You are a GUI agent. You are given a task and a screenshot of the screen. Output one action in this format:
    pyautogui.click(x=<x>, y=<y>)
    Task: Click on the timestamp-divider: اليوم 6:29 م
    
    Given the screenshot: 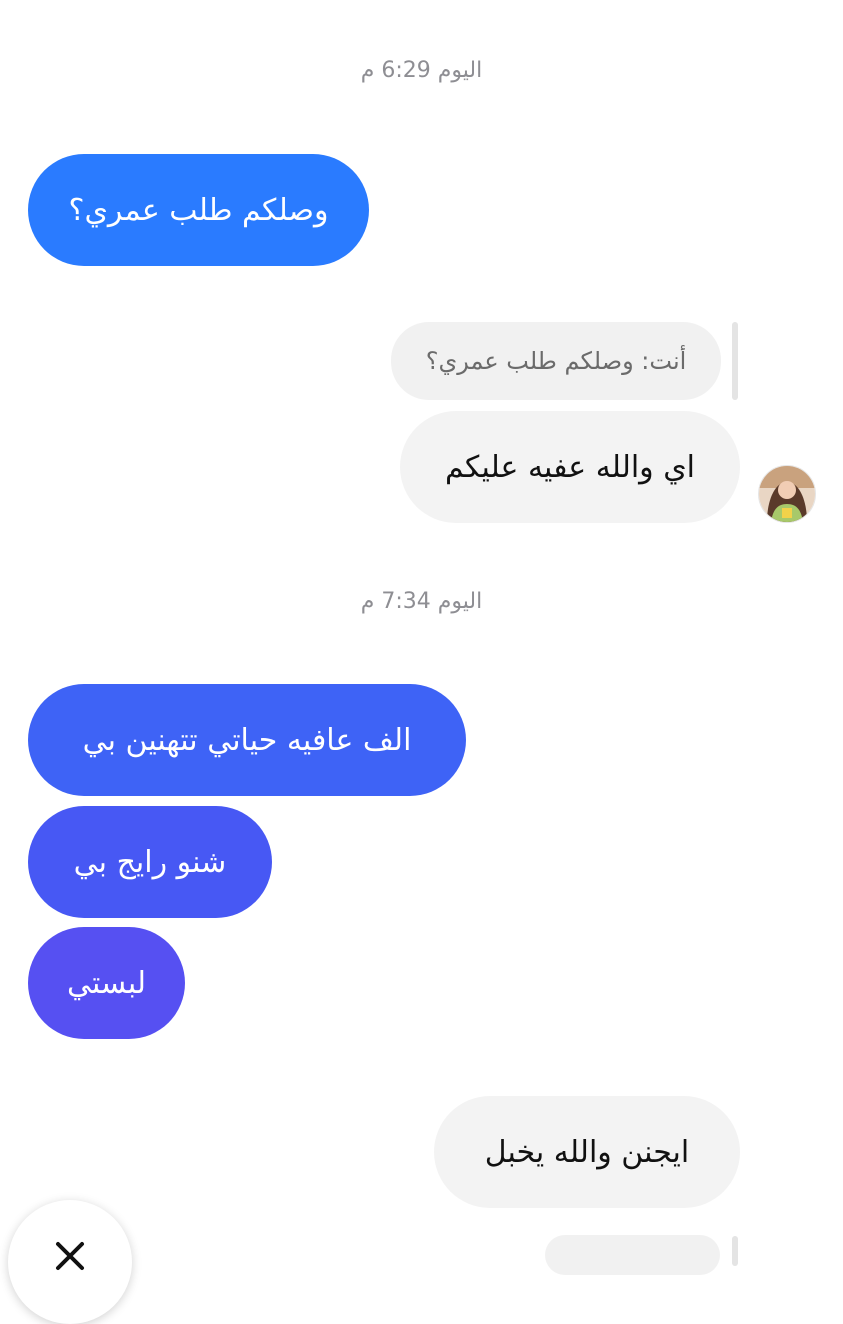 What is the action you would take?
    pyautogui.click(x=421, y=70)
    